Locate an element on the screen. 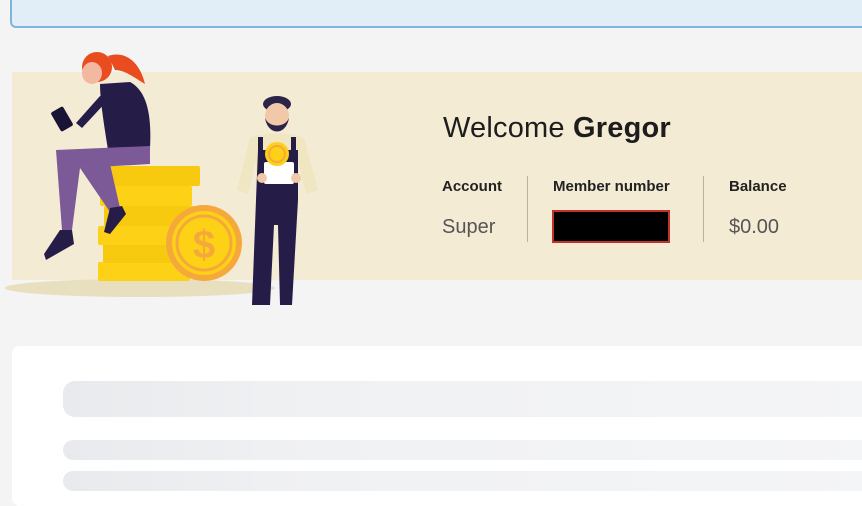  balance-value: $0.00 is located at coordinates (754, 227).